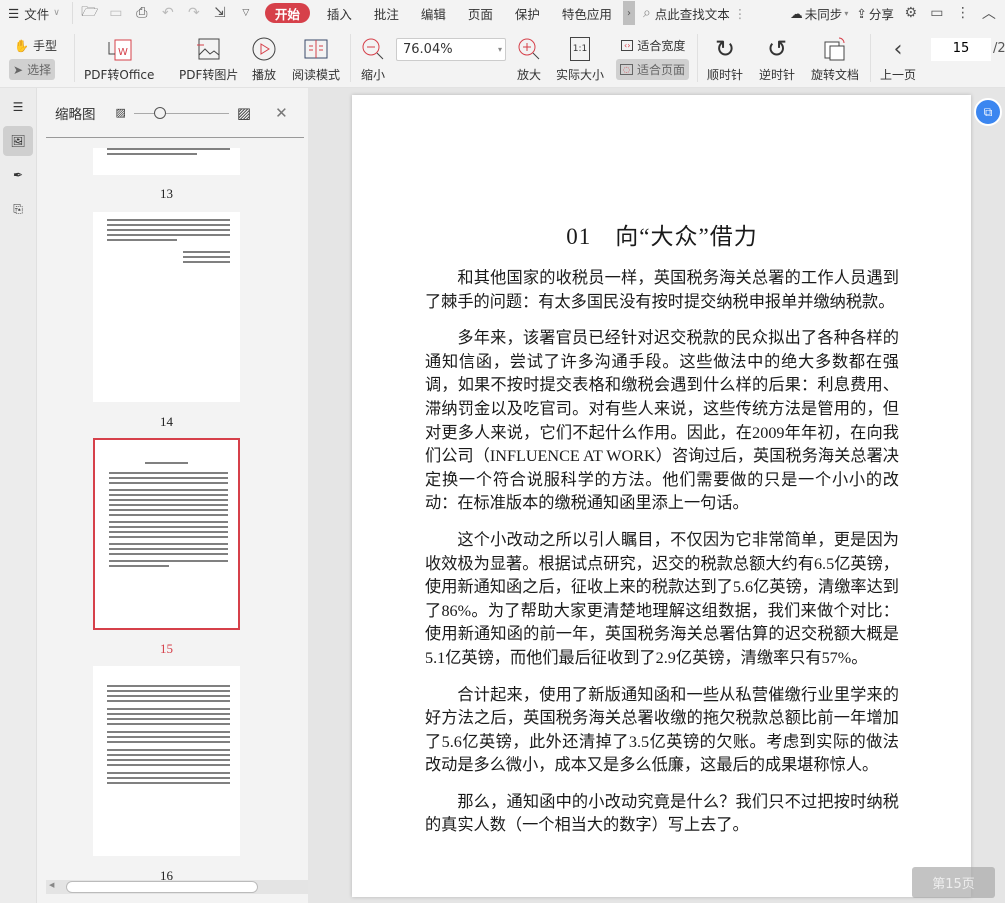 This screenshot has height=903, width=1005. Describe the element at coordinates (653, 45) in the screenshot. I see `fit-width-button: ‹› 适合宽度` at that location.